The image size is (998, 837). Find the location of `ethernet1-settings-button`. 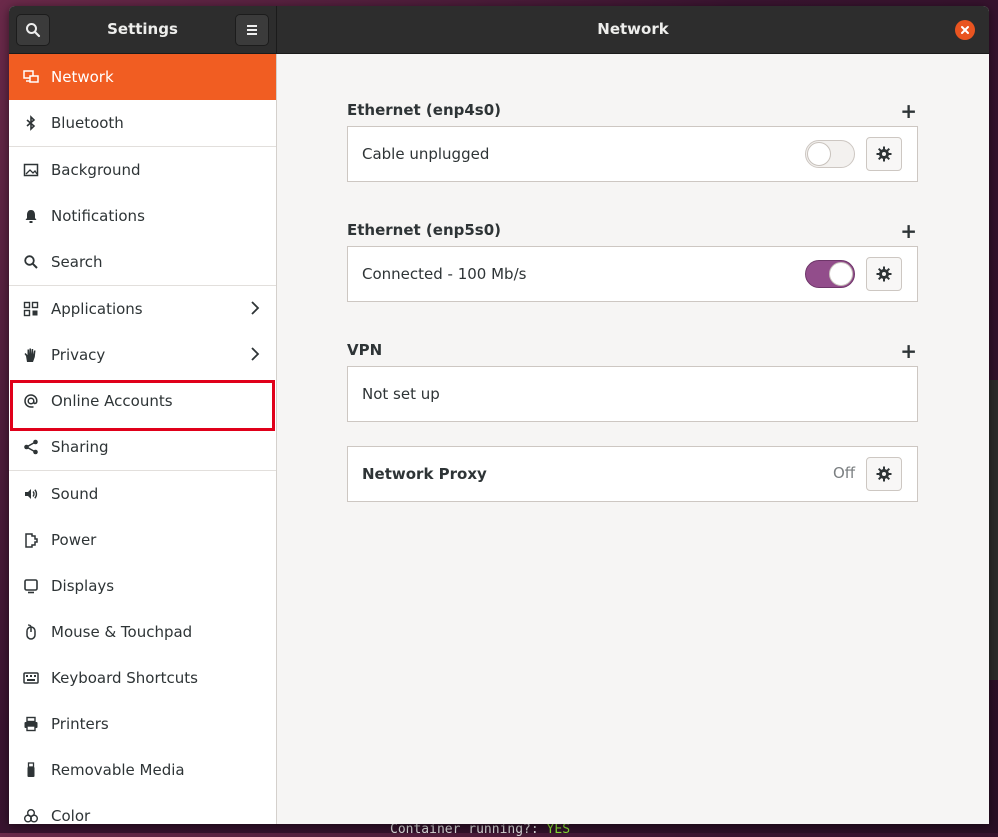

ethernet1-settings-button is located at coordinates (884, 154).